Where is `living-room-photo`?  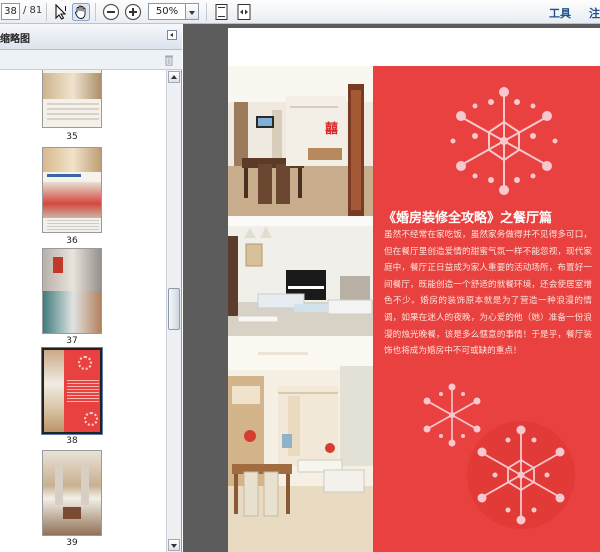
living-room-photo is located at coordinates (300, 276).